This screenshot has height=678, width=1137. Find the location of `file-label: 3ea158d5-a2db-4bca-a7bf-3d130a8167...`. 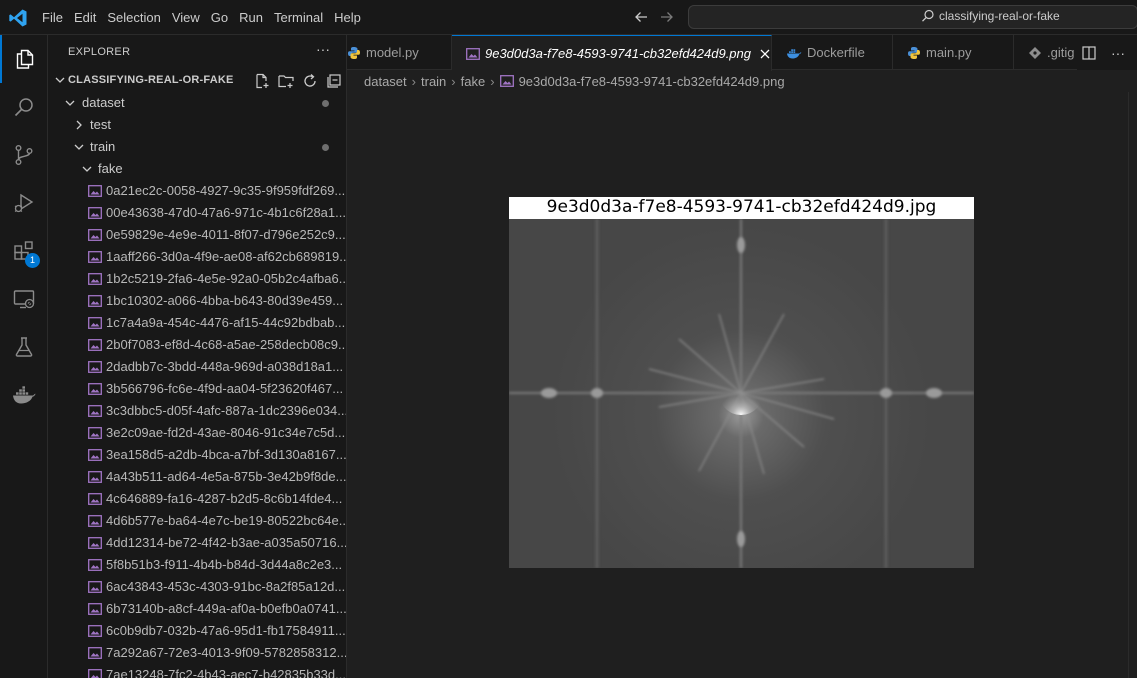

file-label: 3ea158d5-a2db-4bca-a7bf-3d130a8167... is located at coordinates (226, 454).